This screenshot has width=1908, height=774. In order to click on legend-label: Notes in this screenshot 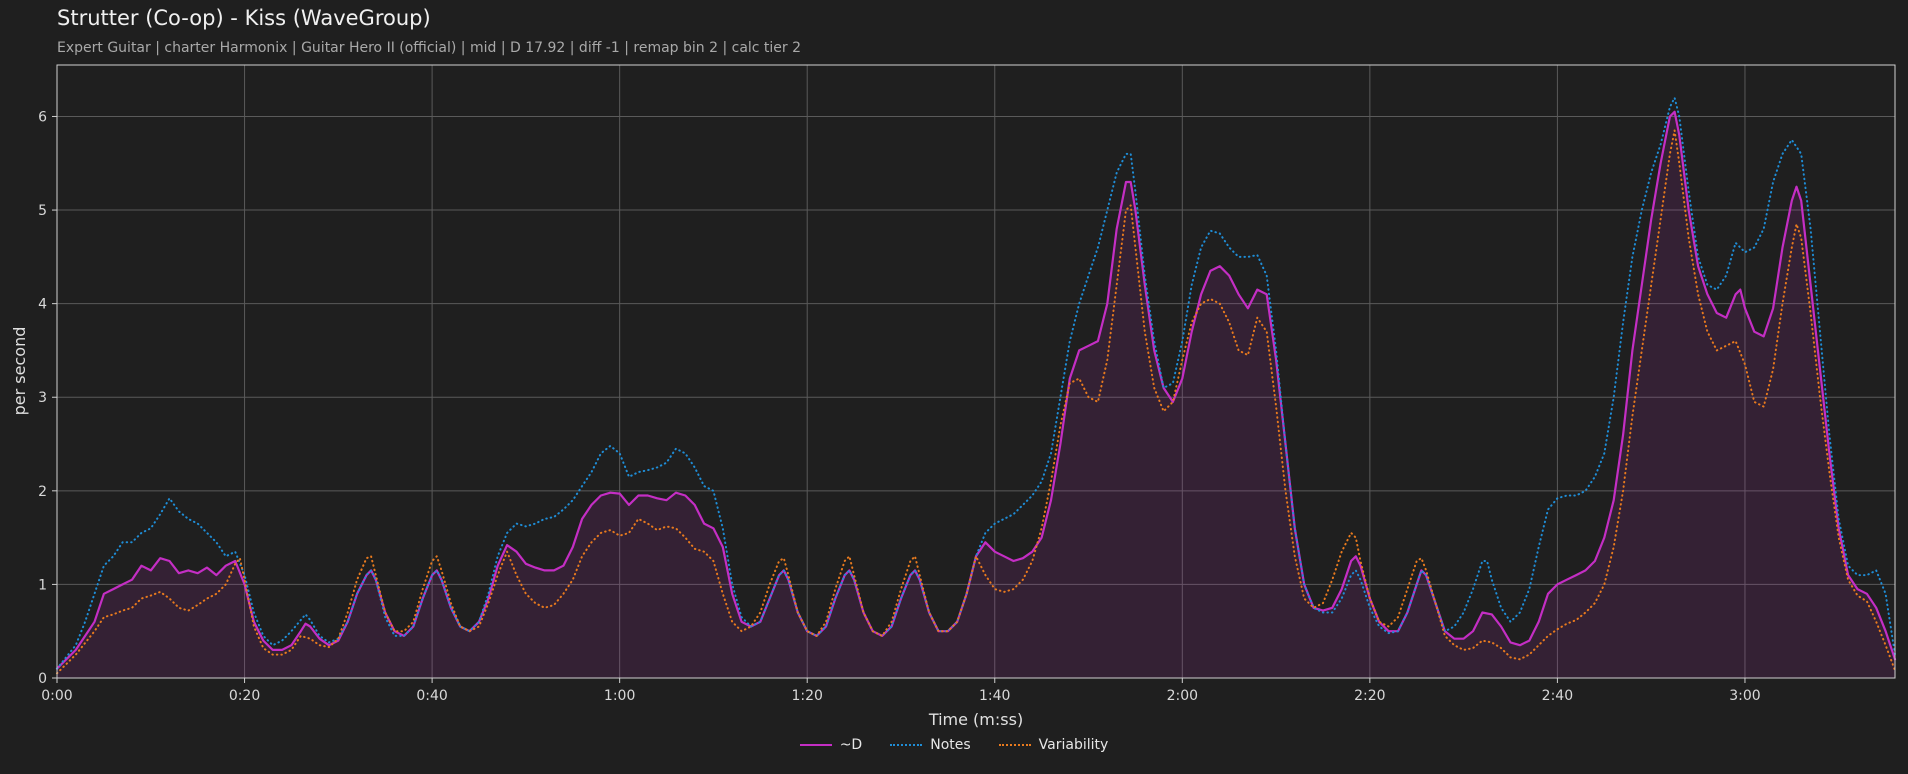, I will do `click(950, 745)`.